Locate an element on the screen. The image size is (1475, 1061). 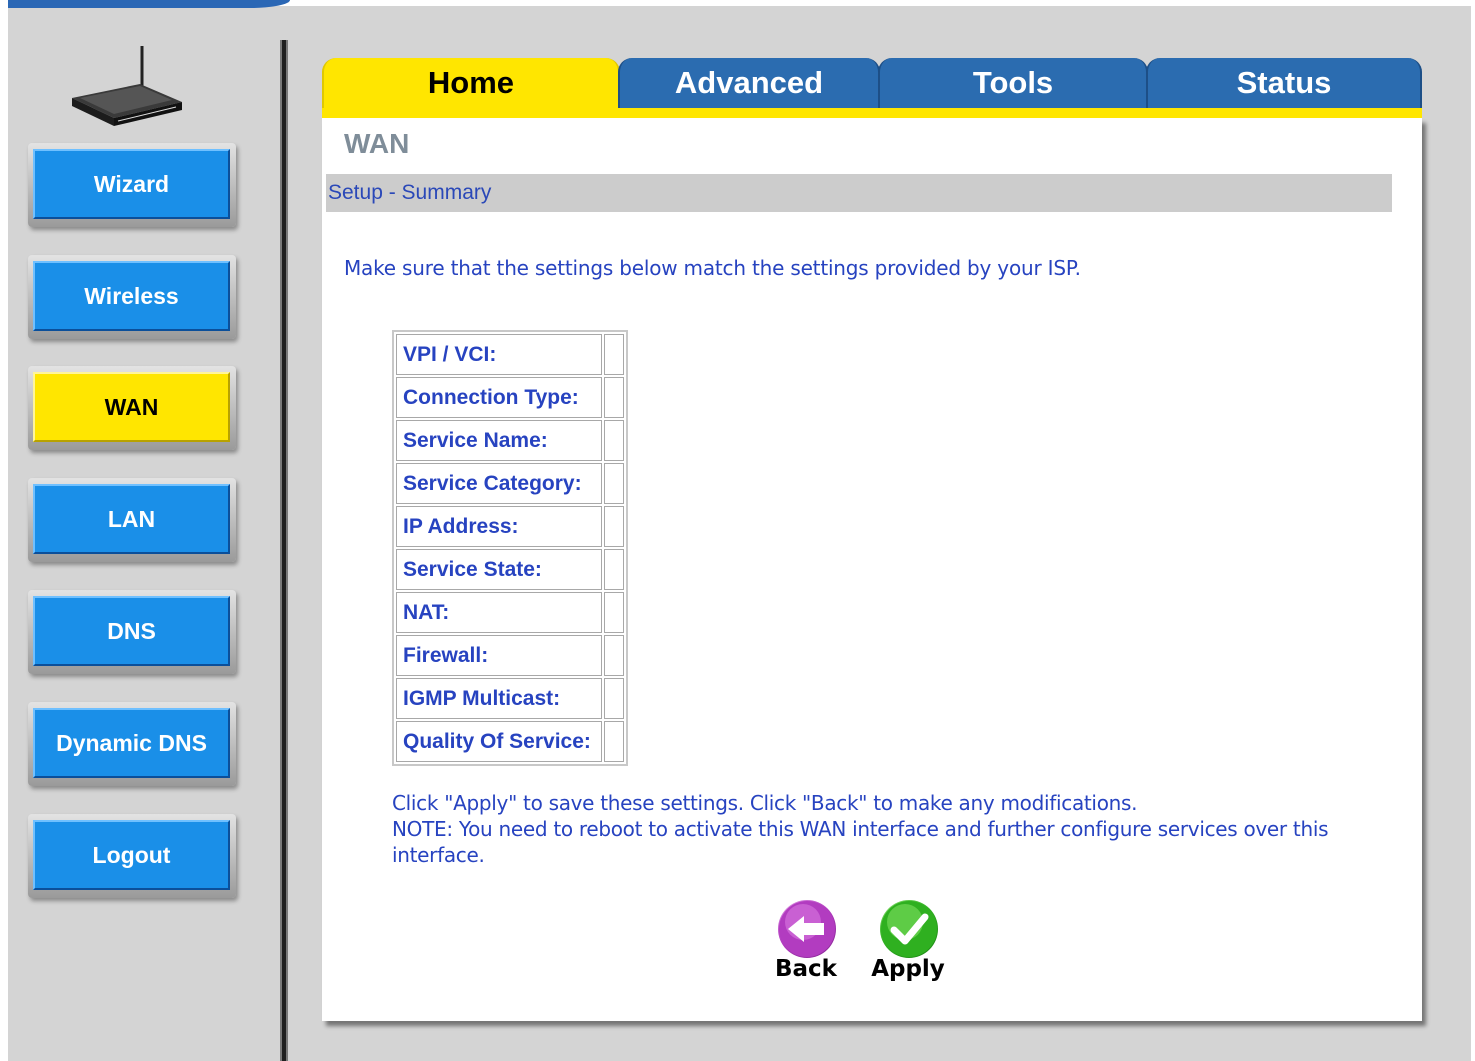
left-border is located at coordinates (4, 530).